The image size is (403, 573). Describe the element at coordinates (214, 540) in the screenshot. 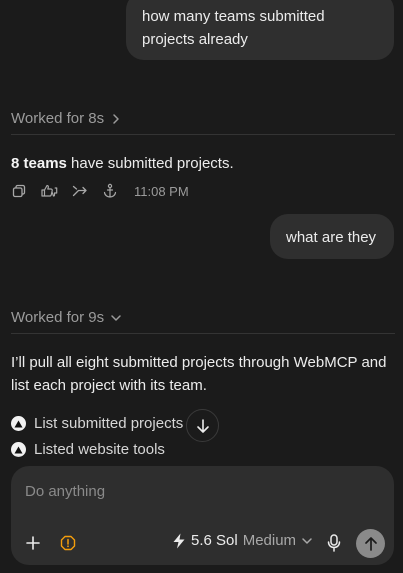

I see `model-name: 5.6 Sol` at that location.